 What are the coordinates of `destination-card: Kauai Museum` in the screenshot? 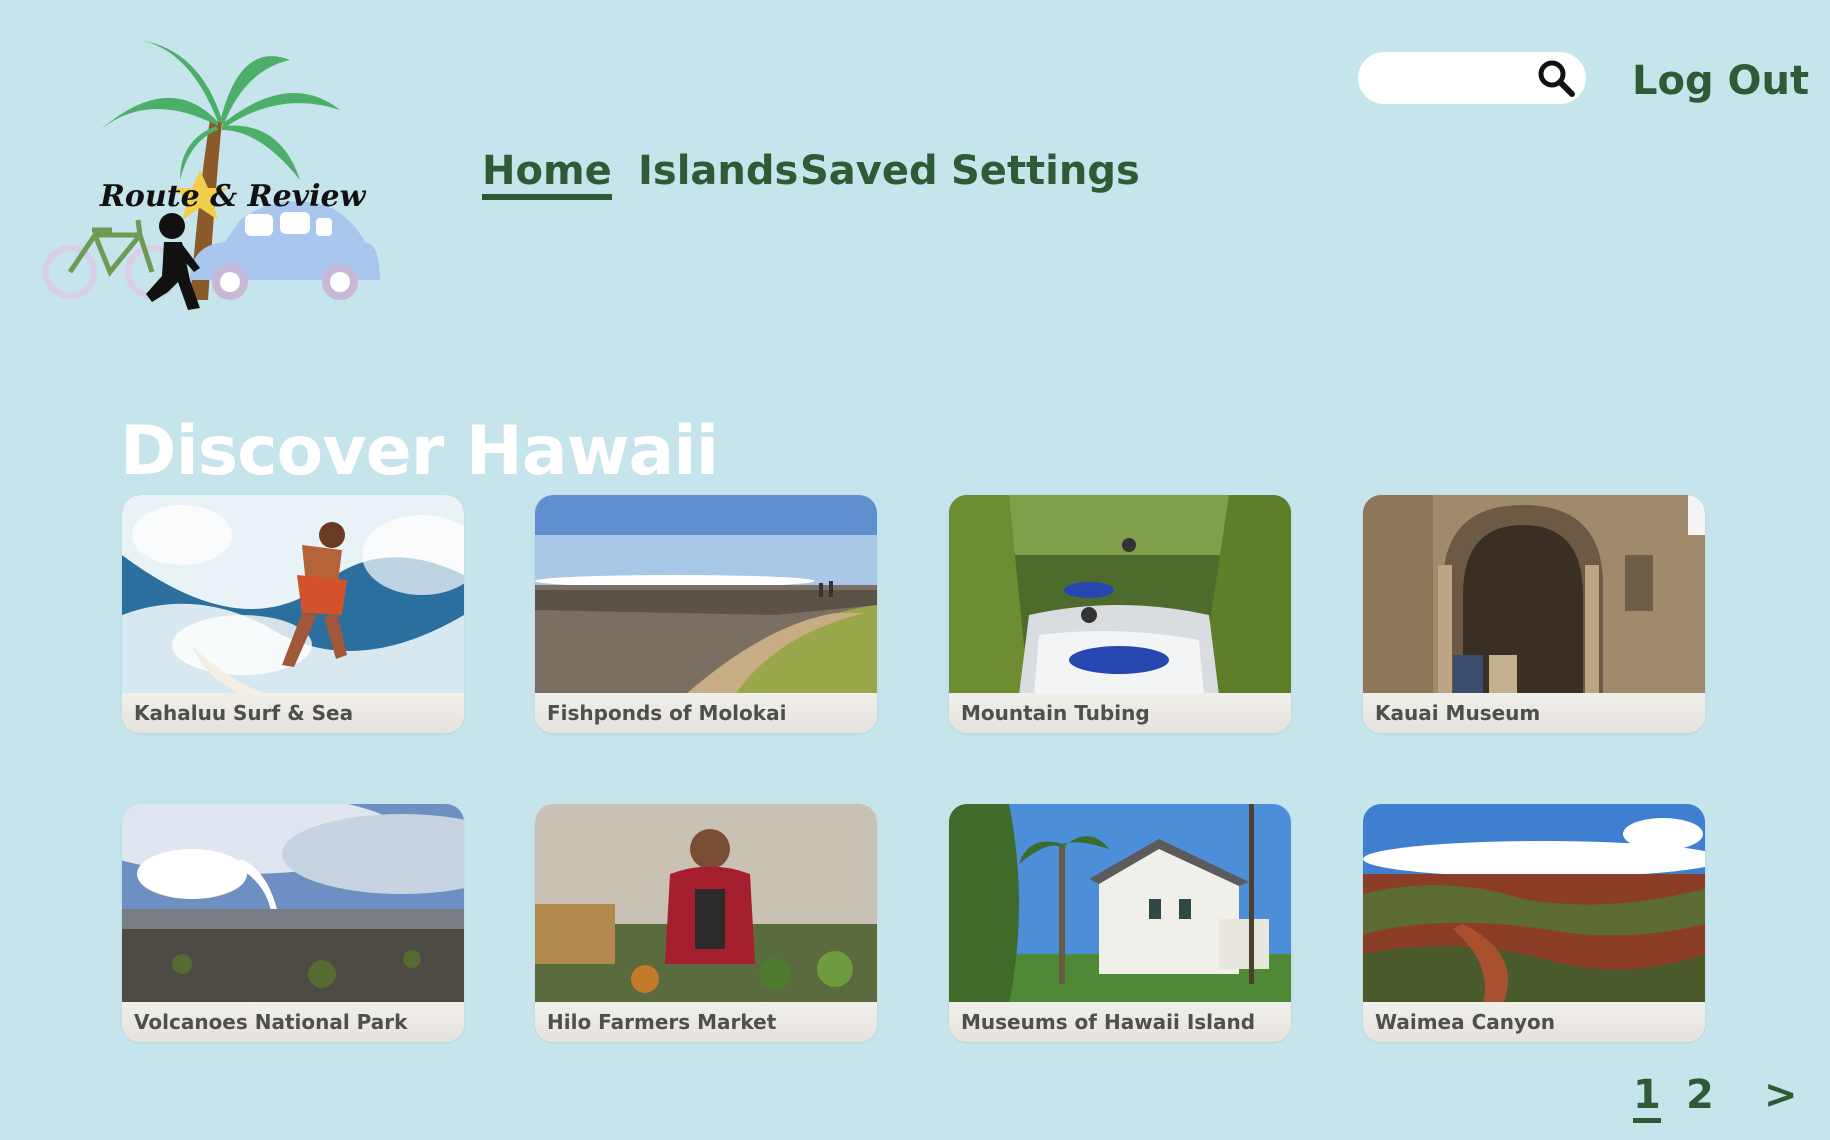 It's located at (1534, 614).